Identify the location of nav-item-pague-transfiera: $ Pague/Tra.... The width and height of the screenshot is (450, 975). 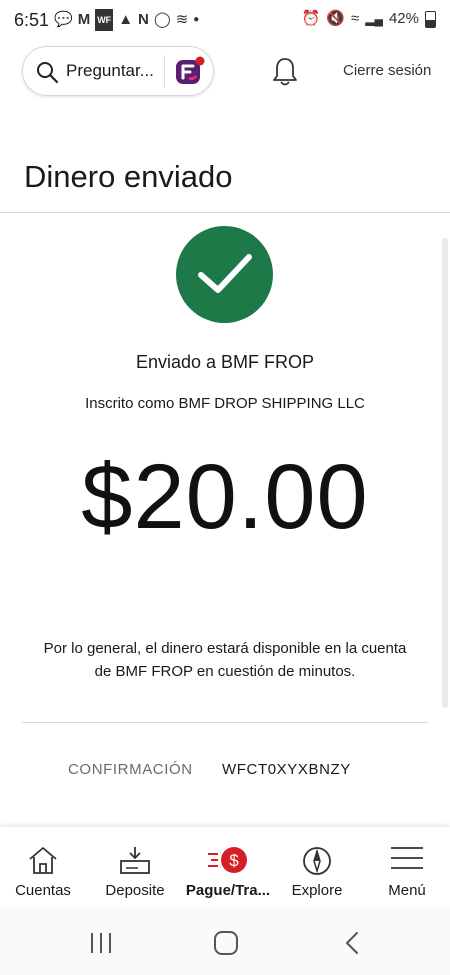
(228, 867).